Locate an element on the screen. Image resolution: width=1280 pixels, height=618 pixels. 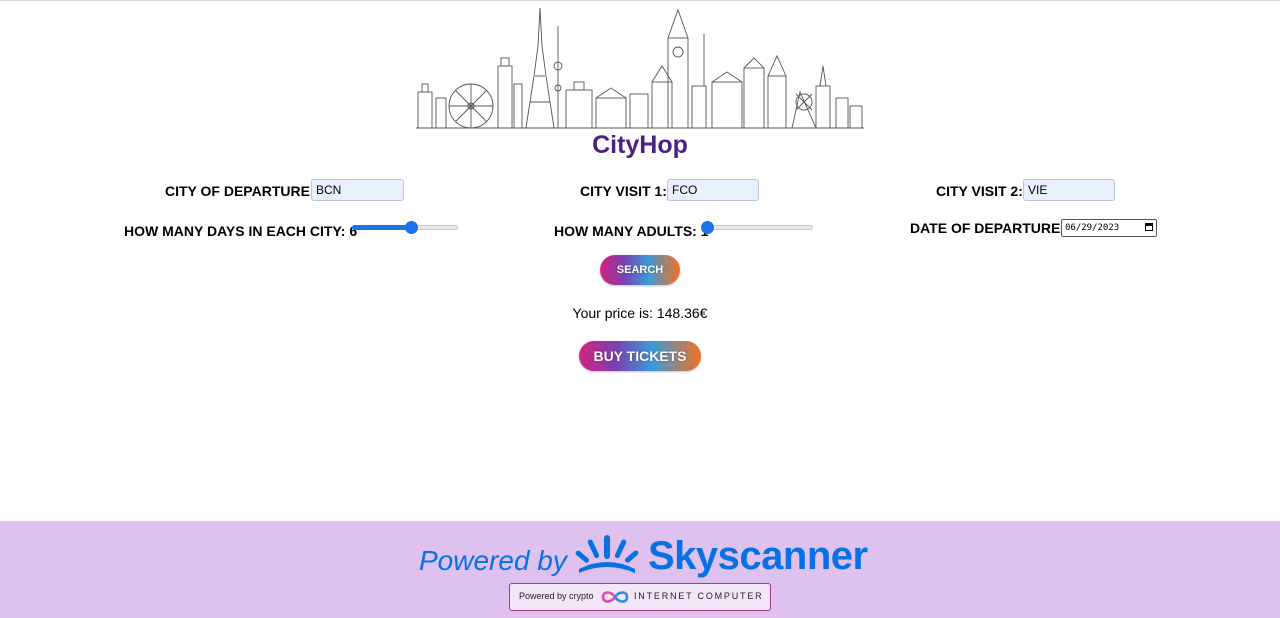
city-visit-2-label: CITY VISIT 2: is located at coordinates (979, 191).